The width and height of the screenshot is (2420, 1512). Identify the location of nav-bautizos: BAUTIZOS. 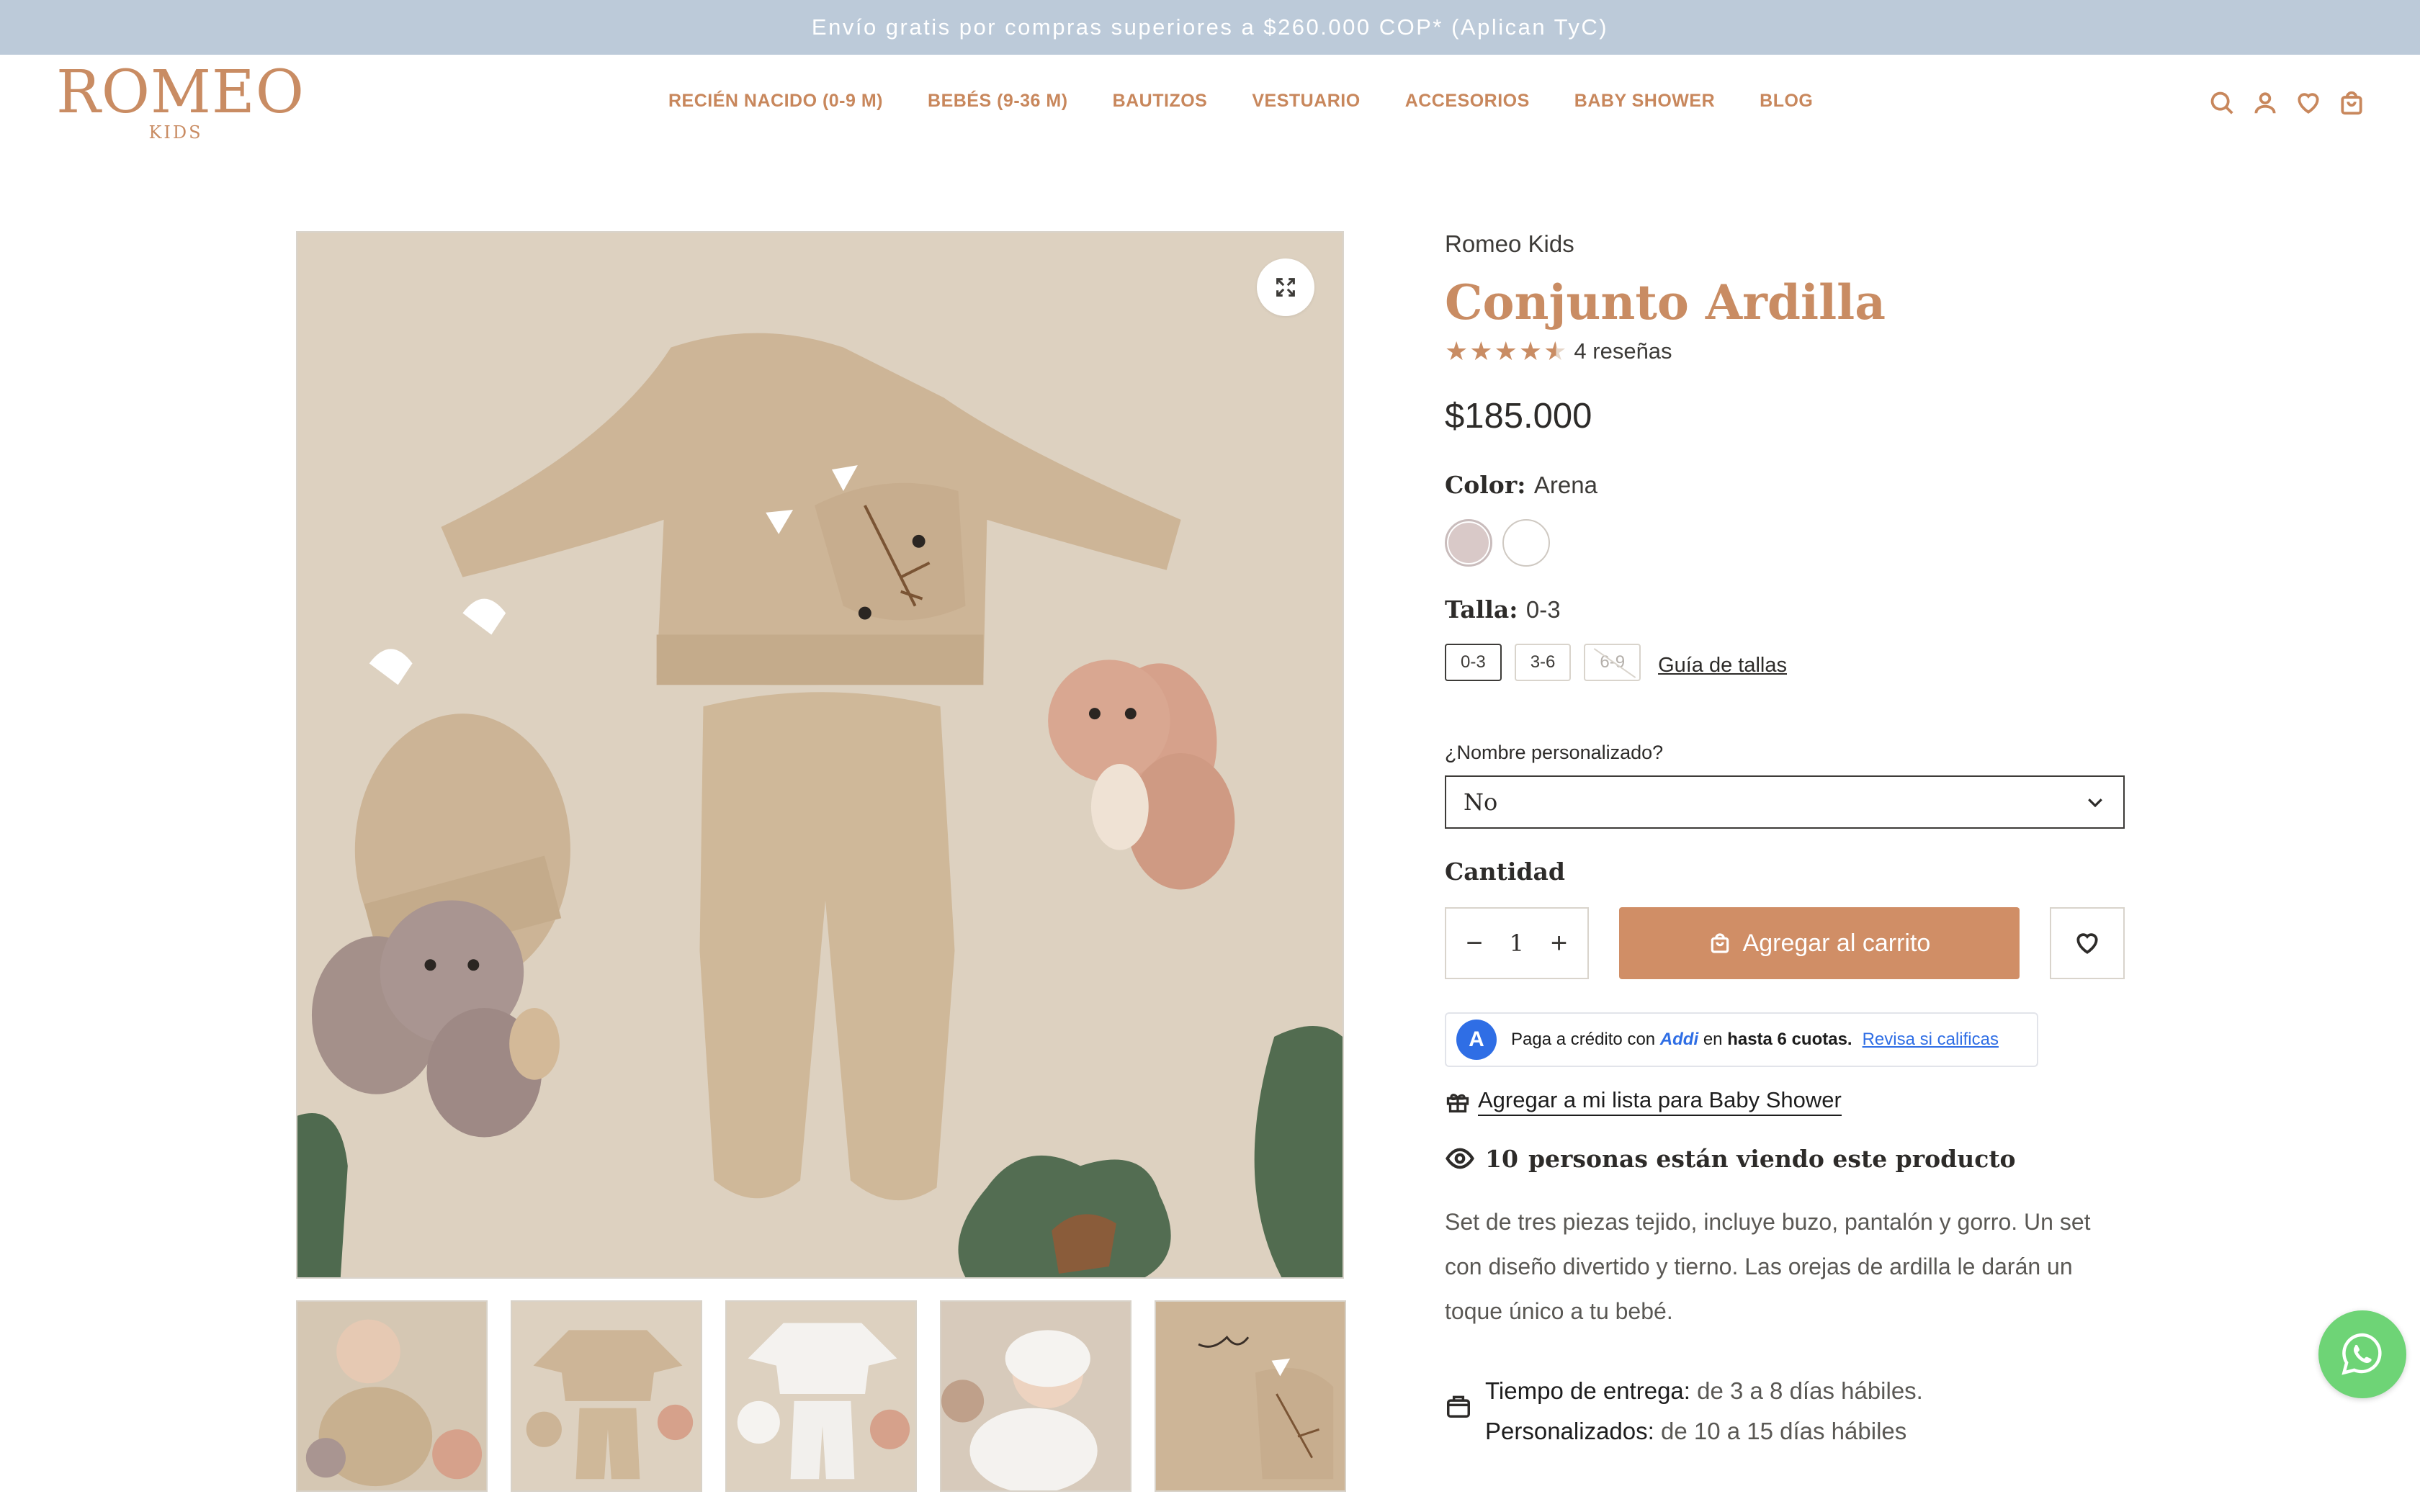
(1160, 101).